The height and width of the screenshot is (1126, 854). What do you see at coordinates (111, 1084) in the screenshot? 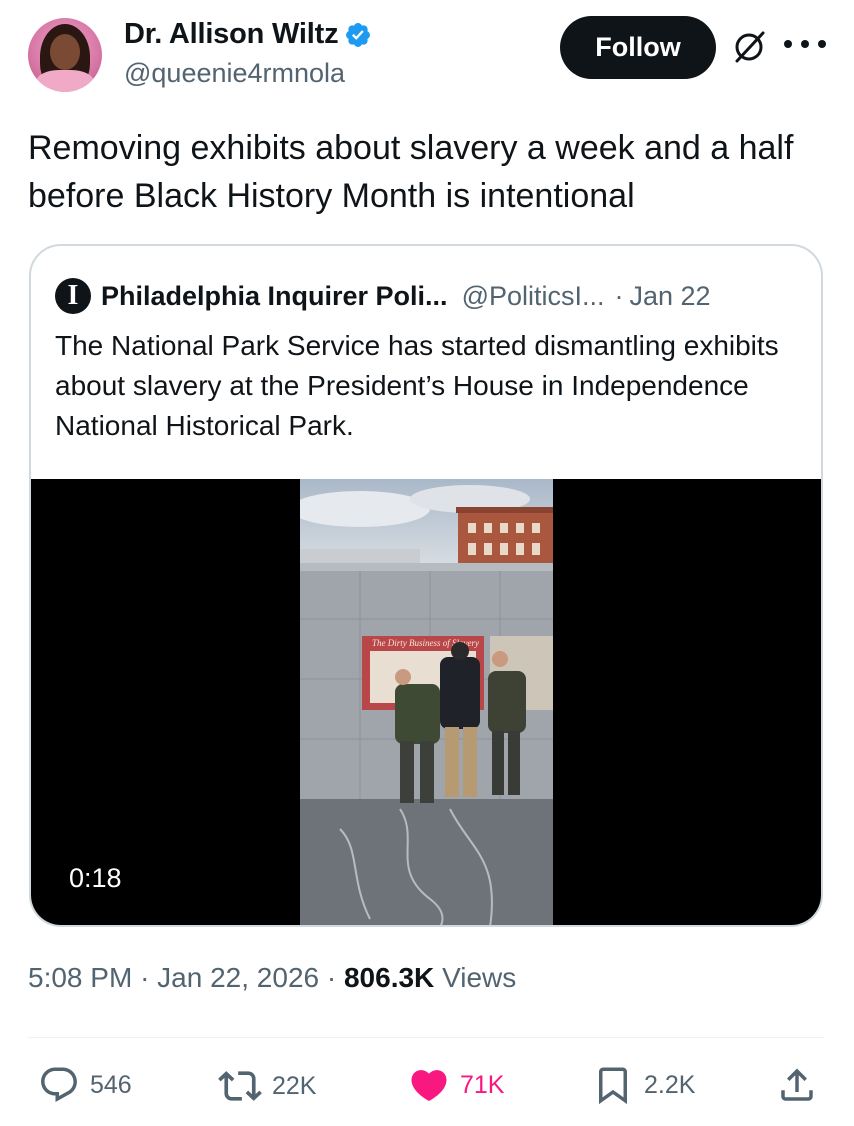
I see `reply-count: 546` at bounding box center [111, 1084].